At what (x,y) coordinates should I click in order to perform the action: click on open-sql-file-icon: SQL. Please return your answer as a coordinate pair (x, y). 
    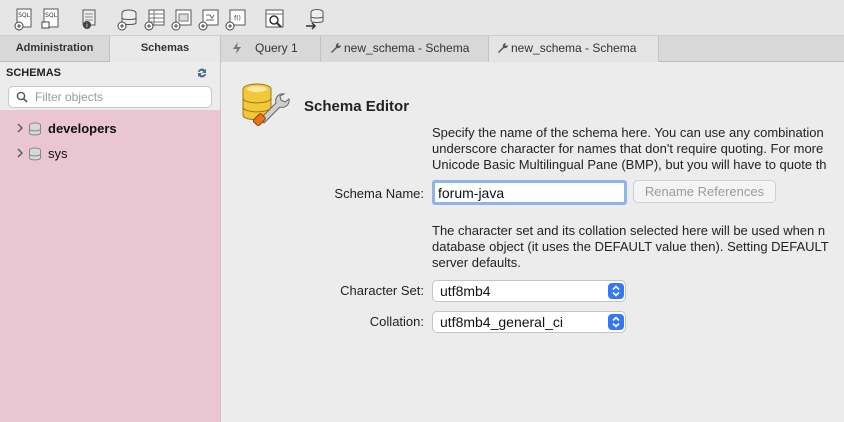
    Looking at the image, I should click on (51, 19).